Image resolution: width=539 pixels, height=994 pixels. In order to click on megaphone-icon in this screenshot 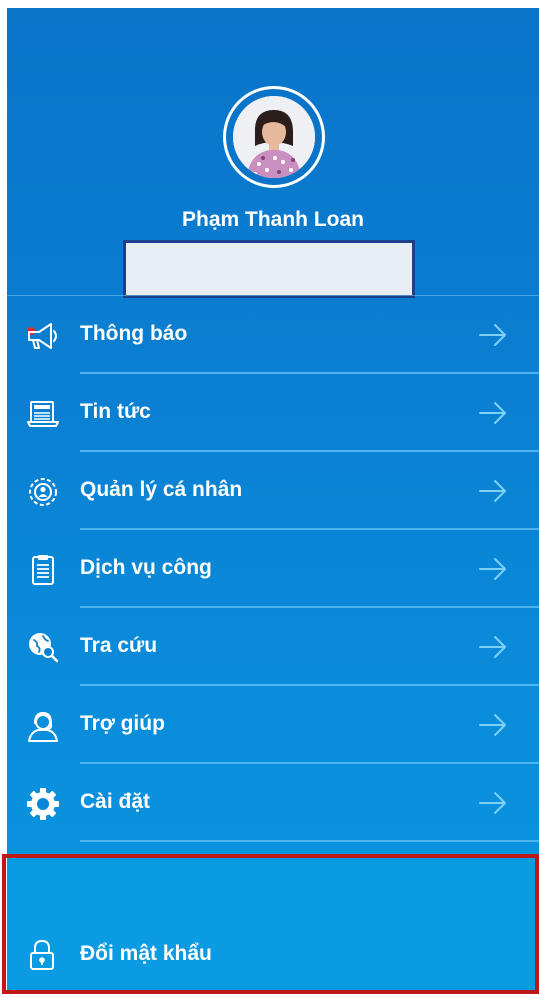, I will do `click(43, 336)`.